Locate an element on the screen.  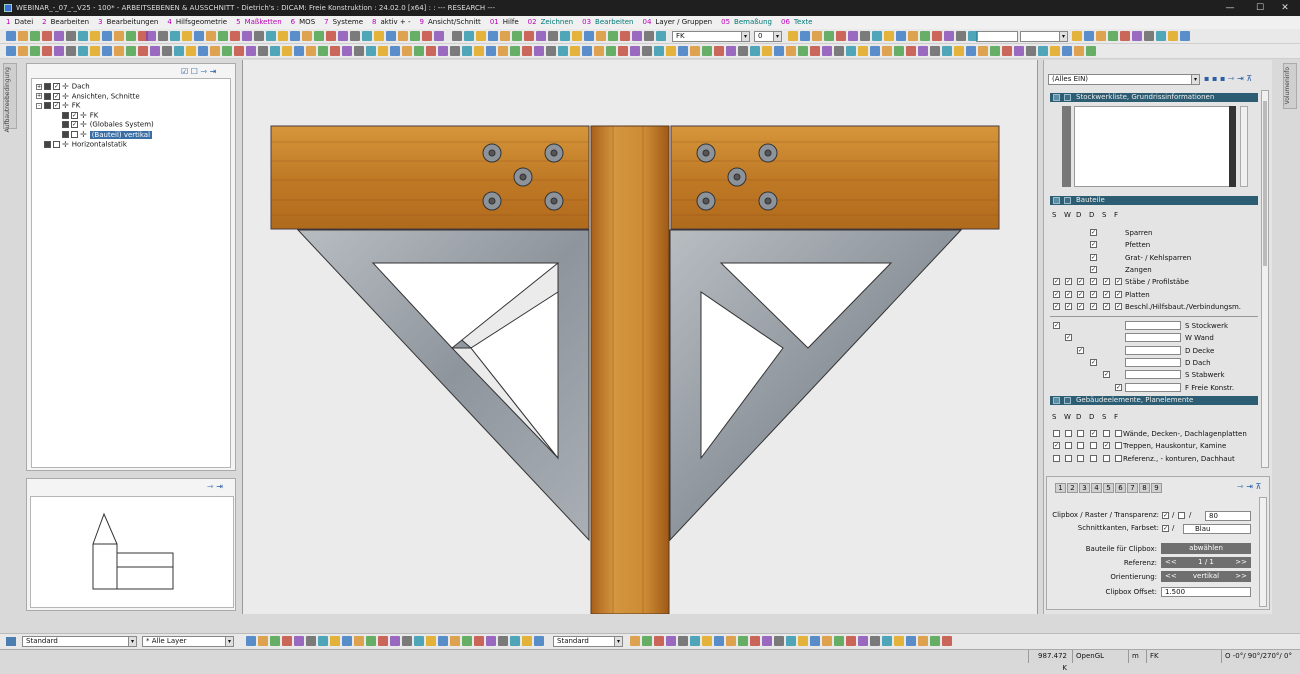
fk-select: FK ▾ is located at coordinates (711, 36).